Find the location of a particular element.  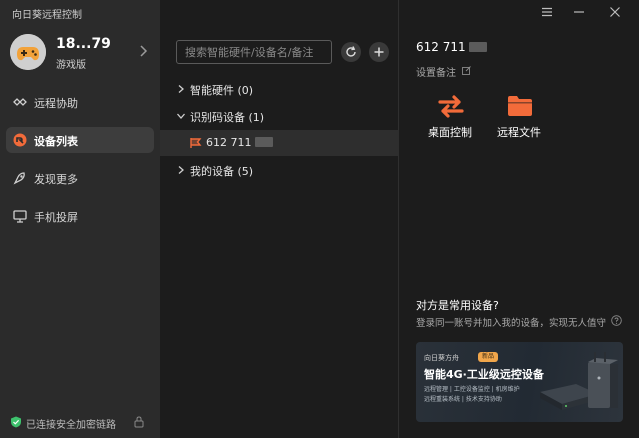

plus-icon is located at coordinates (379, 52).